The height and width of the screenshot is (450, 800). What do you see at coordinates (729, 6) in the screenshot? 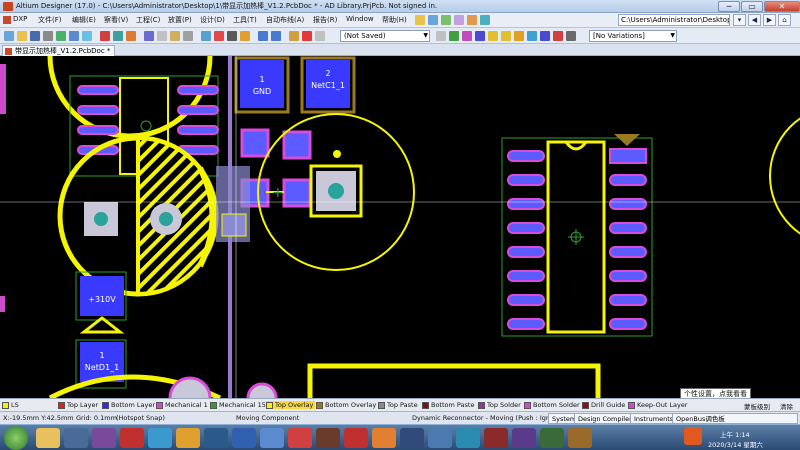
I see `minimize-button: ─` at bounding box center [729, 6].